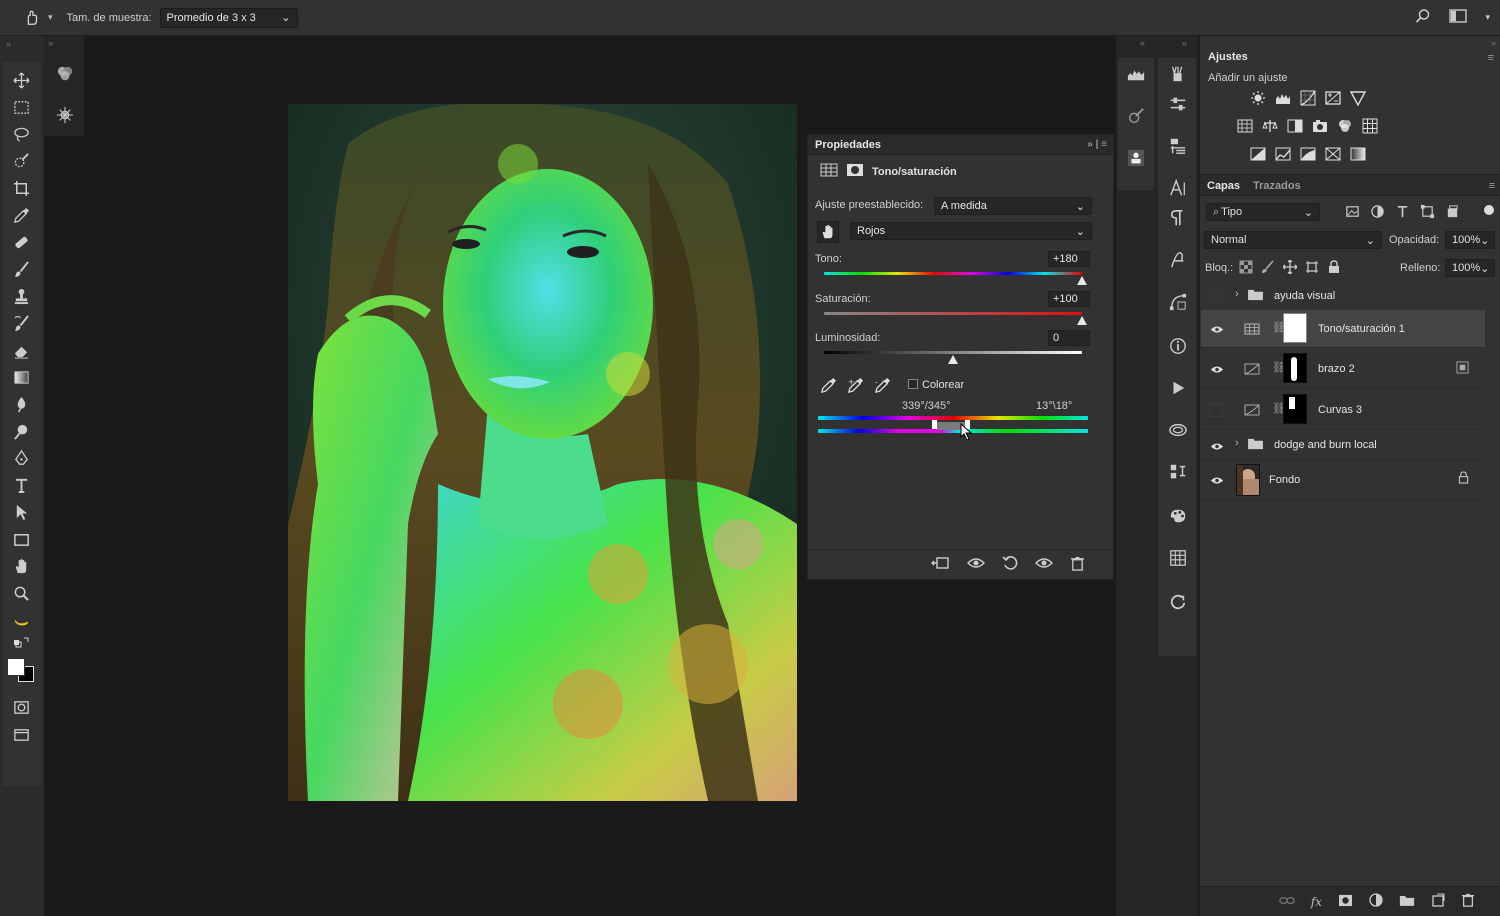 This screenshot has height=916, width=1500. Describe the element at coordinates (1178, 188) in the screenshot. I see `character-icon` at that location.